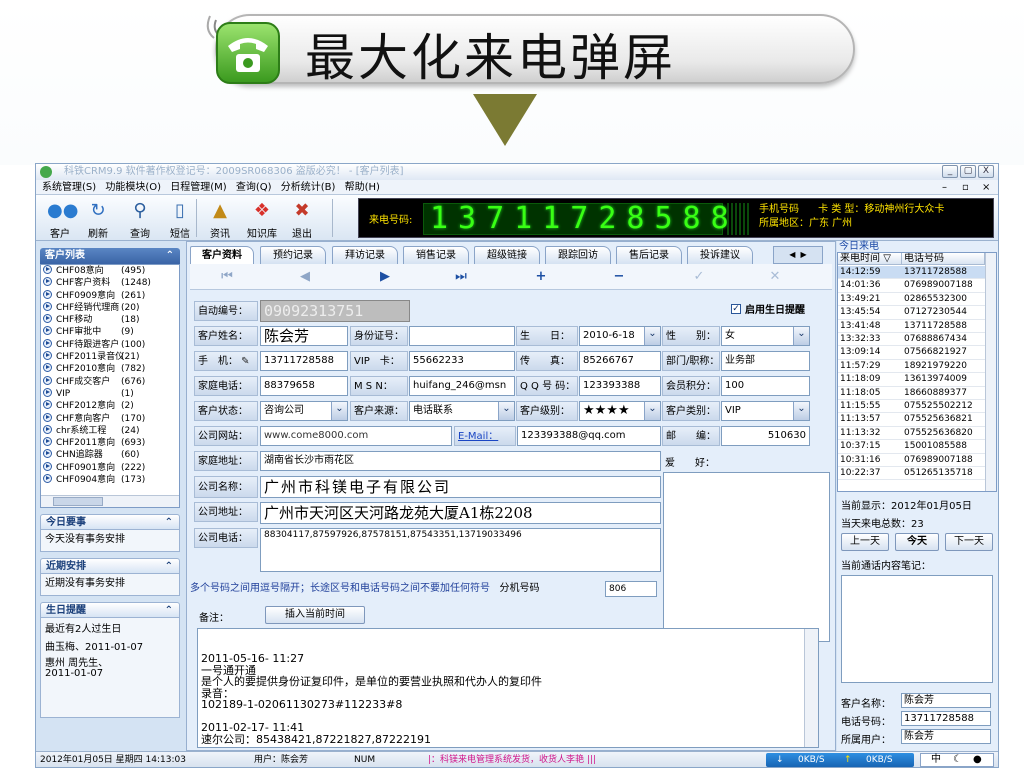 The height and width of the screenshot is (768, 1024). What do you see at coordinates (620, 411) in the screenshot?
I see `level-select: ★★★★` at bounding box center [620, 411].